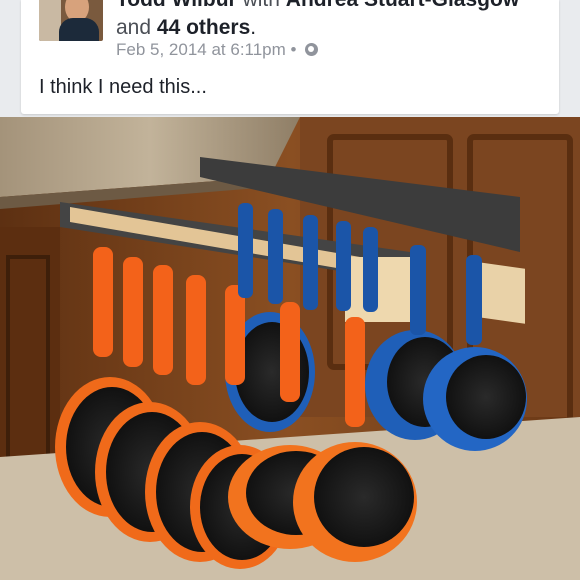 The image size is (580, 580). I want to click on globe-icon, so click(312, 49).